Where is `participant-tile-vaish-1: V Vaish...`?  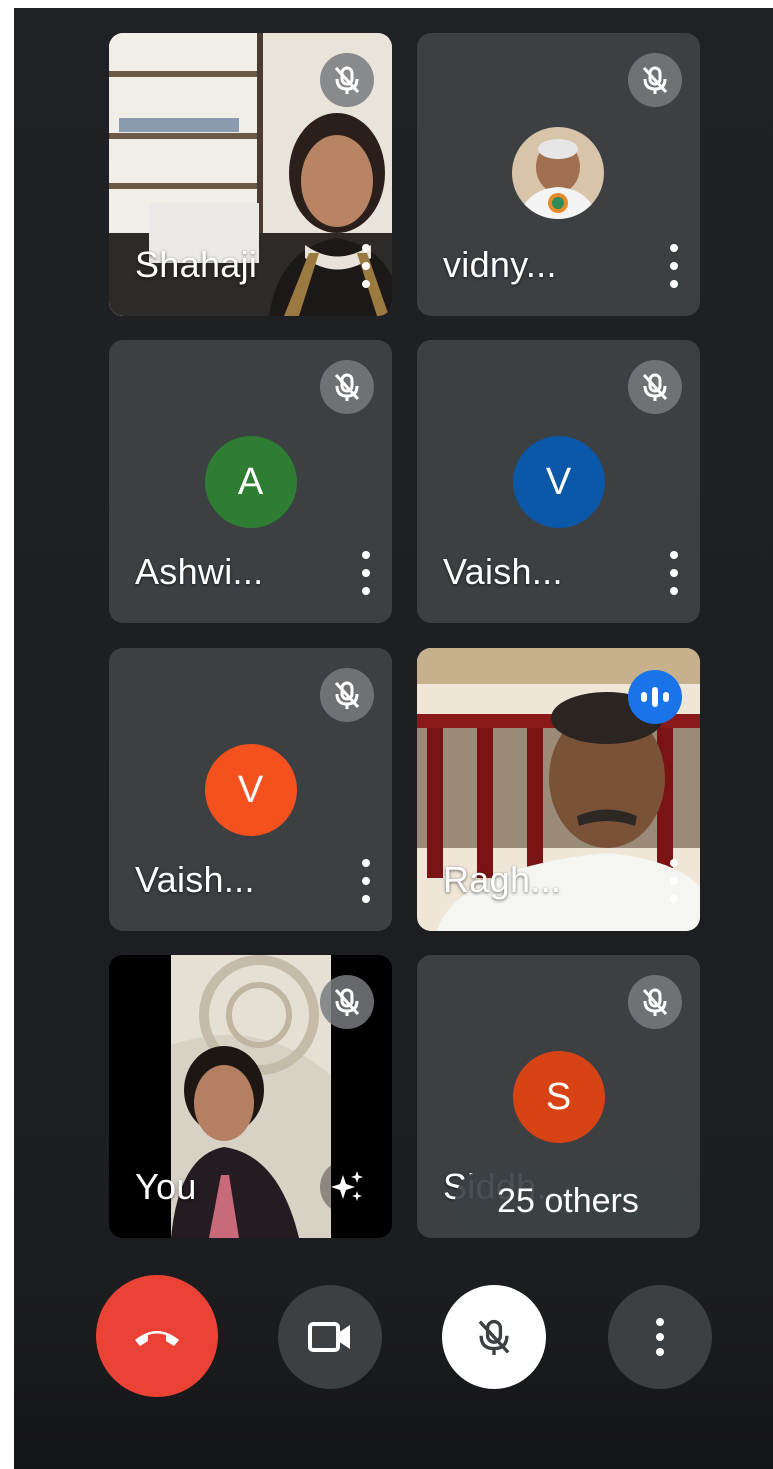
participant-tile-vaish-1: V Vaish... is located at coordinates (558, 481).